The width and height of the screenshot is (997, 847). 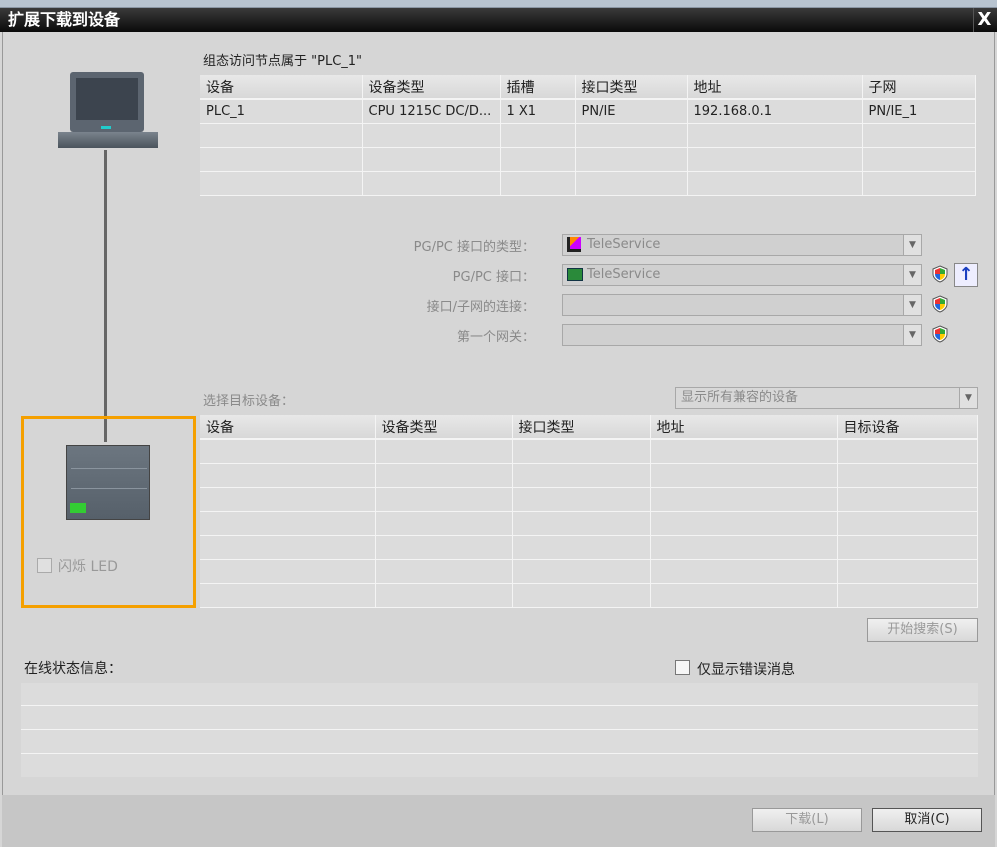 I want to click on start-search-button: 开始搜索(S), so click(x=922, y=630).